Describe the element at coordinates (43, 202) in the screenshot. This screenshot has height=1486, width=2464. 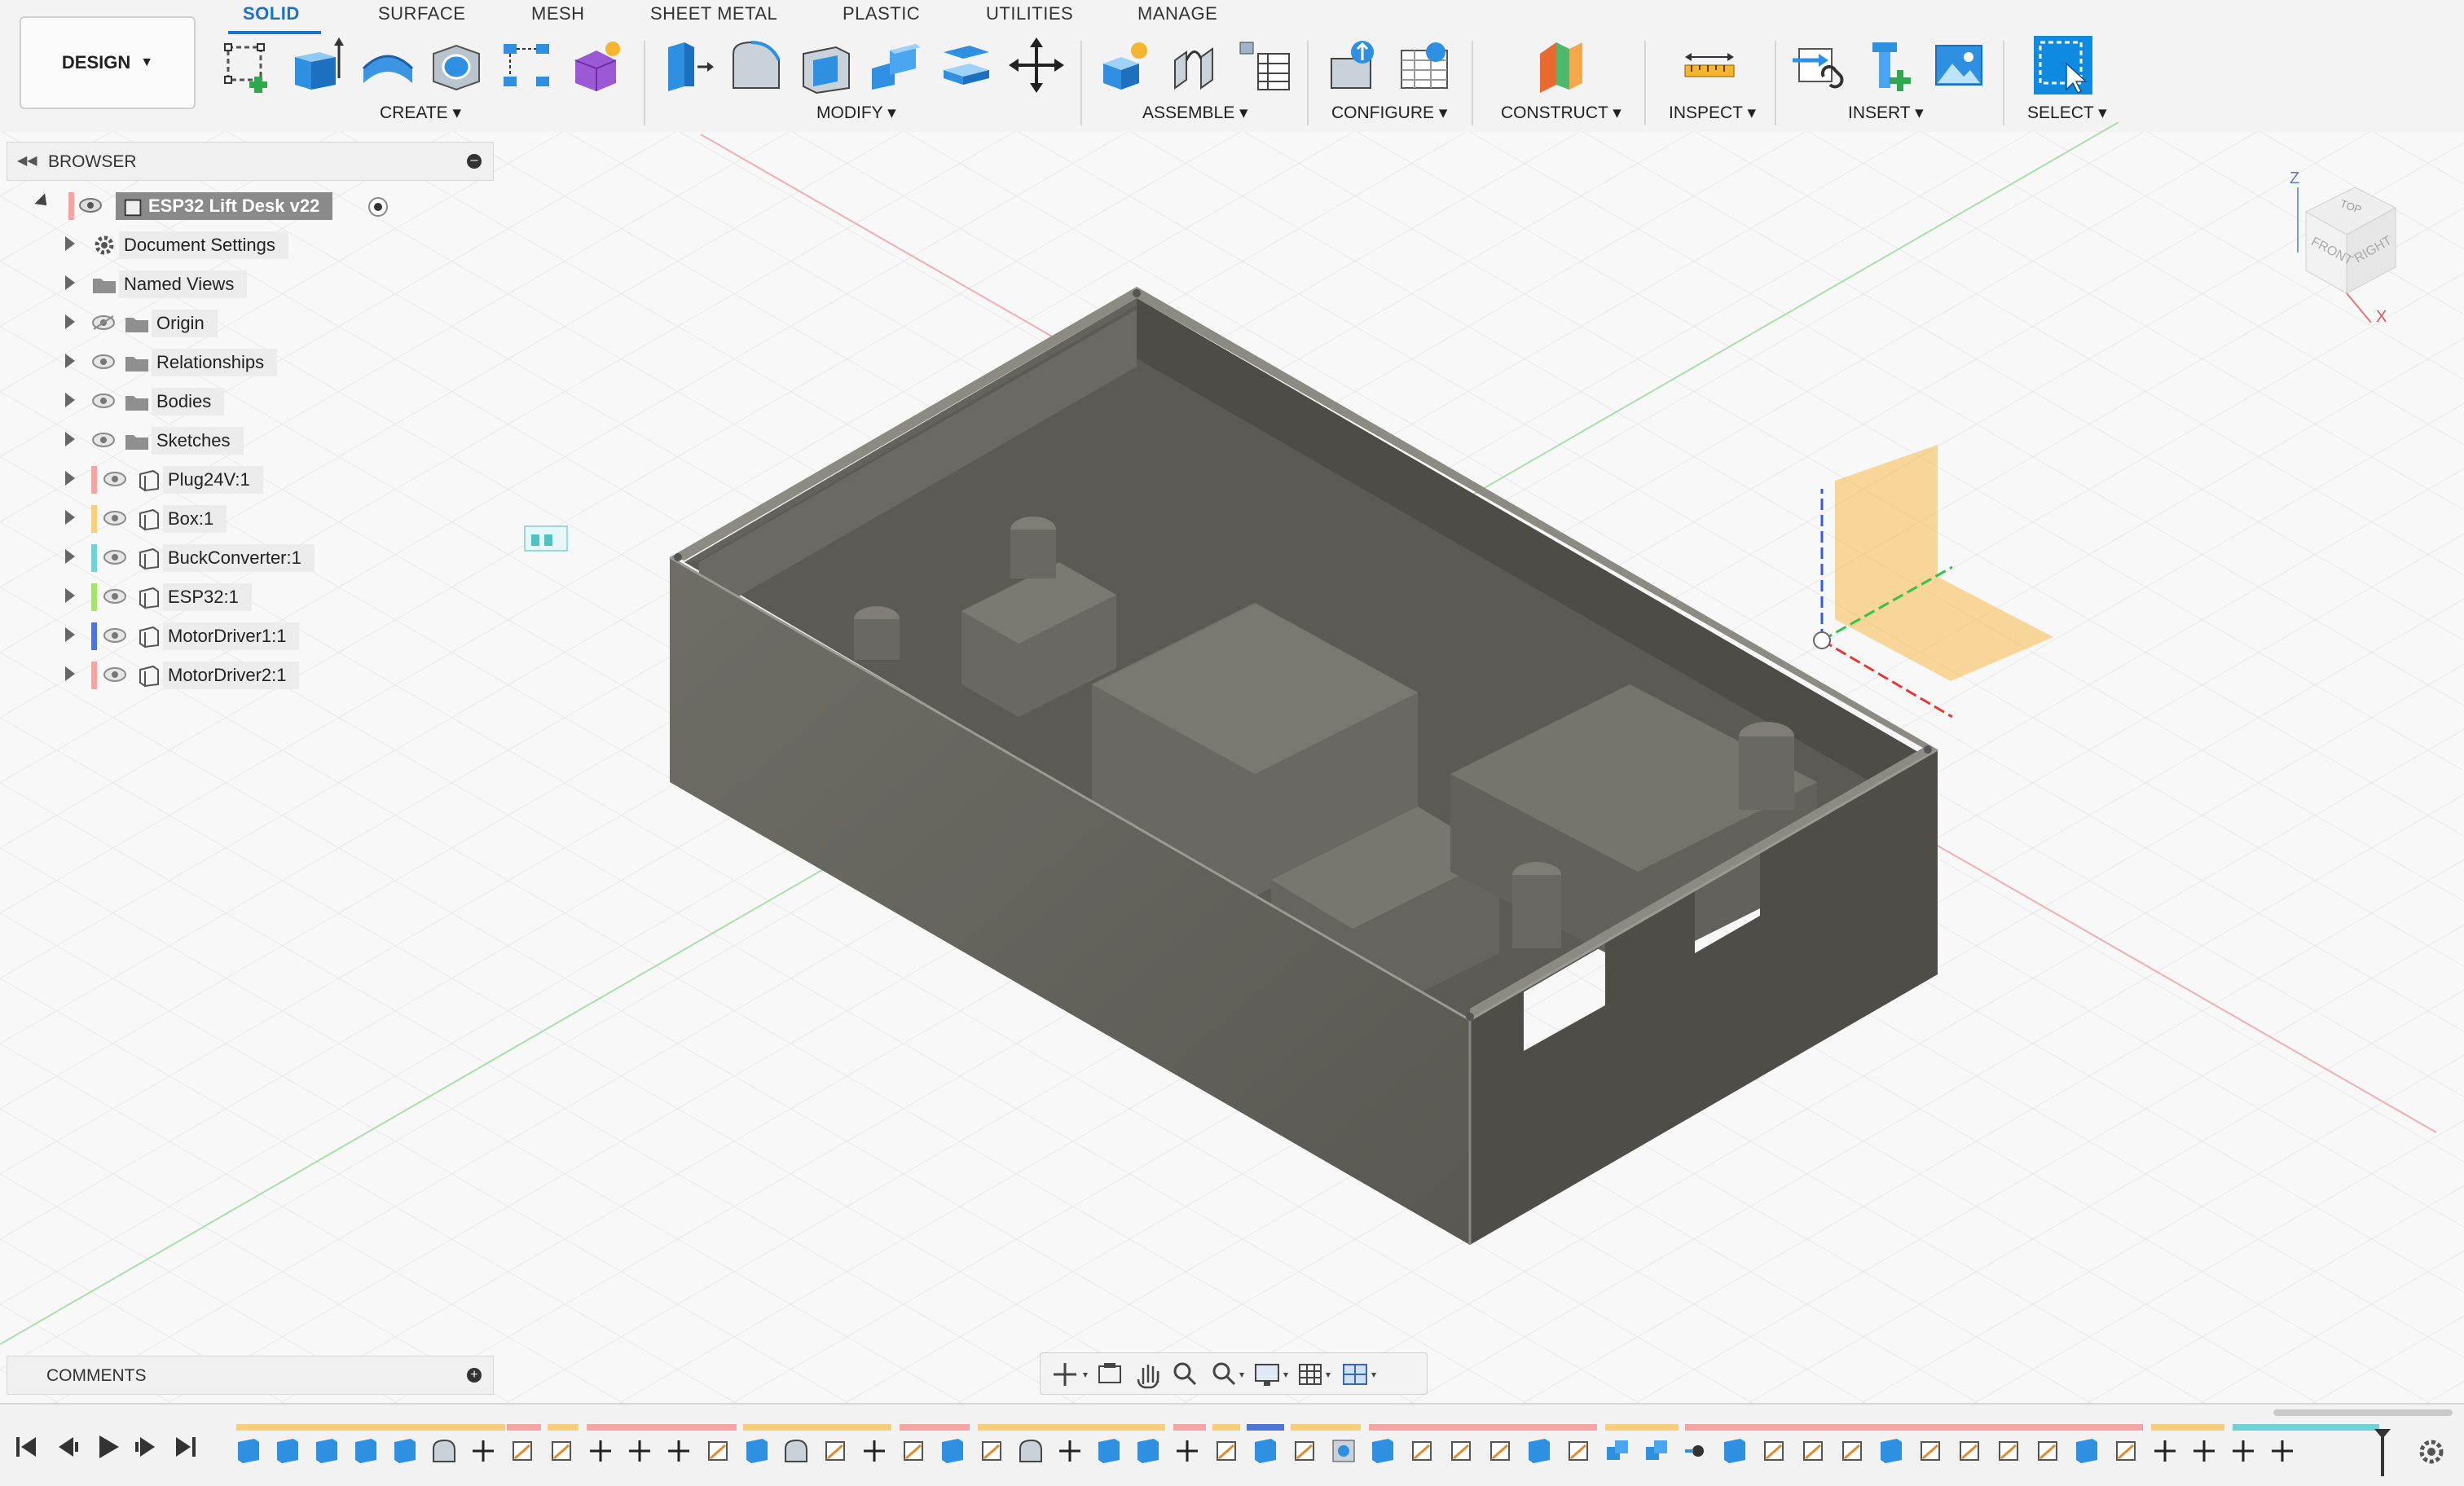
I see `expanded-triangle-icon` at that location.